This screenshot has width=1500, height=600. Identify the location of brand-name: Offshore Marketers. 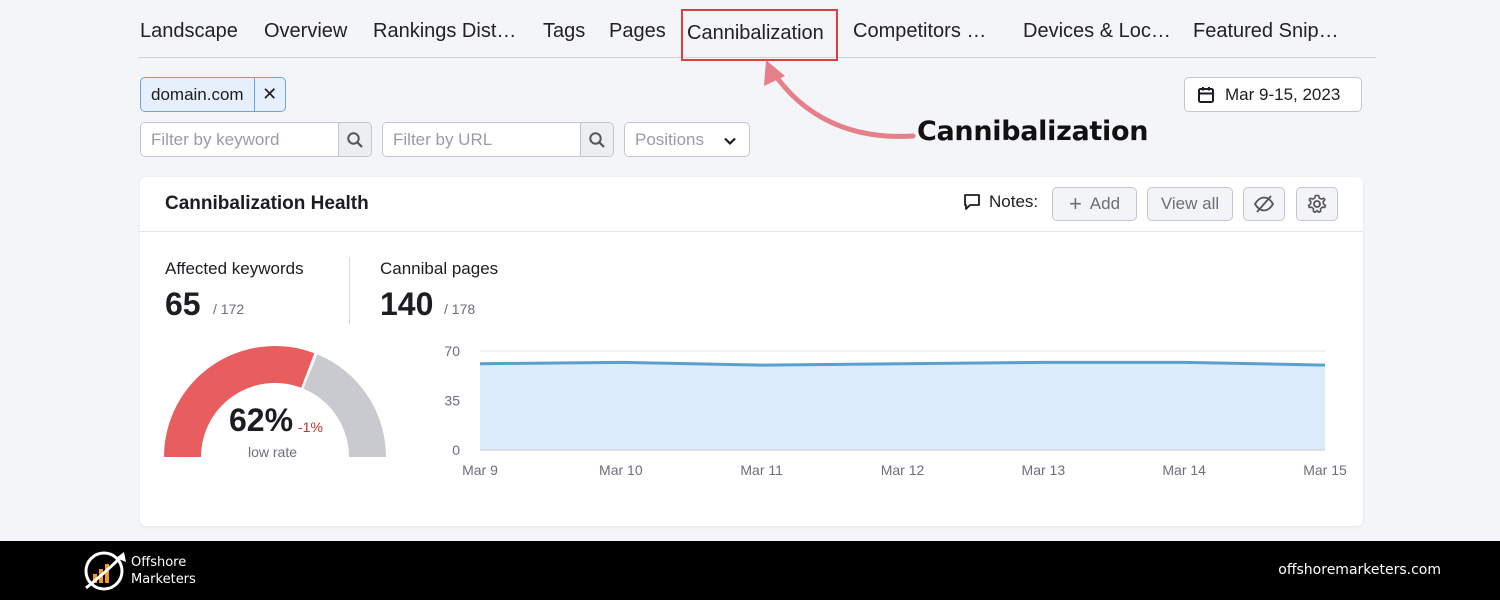
(163, 571).